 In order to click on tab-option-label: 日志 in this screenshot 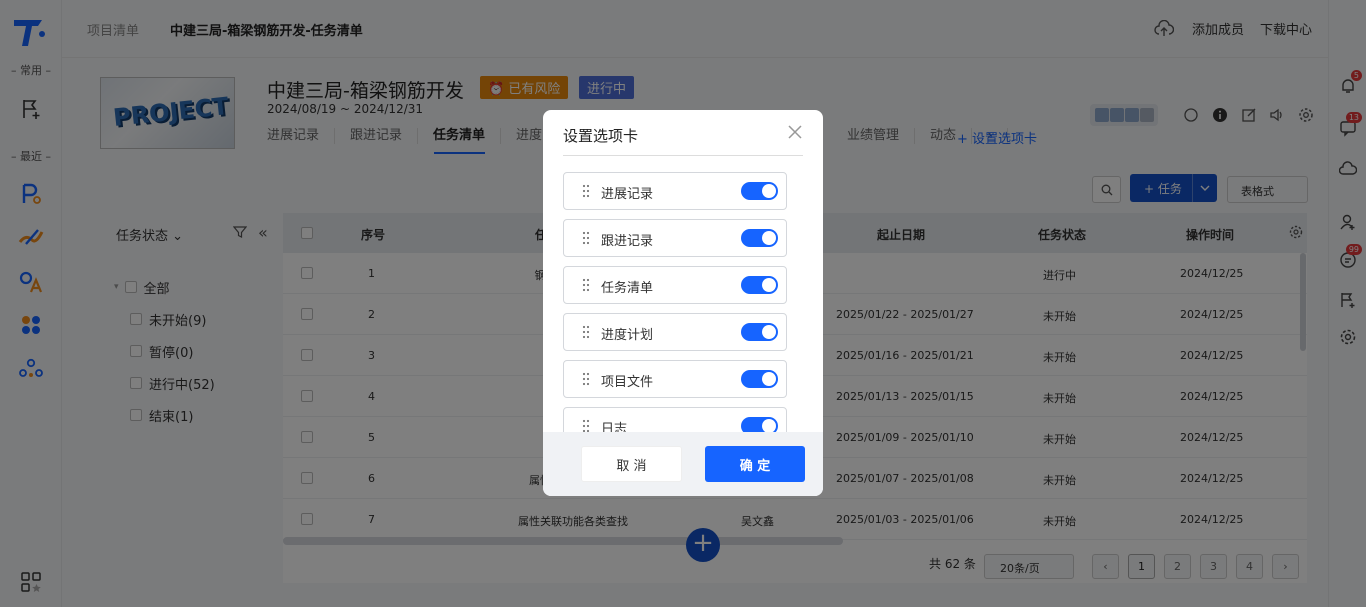, I will do `click(614, 427)`.